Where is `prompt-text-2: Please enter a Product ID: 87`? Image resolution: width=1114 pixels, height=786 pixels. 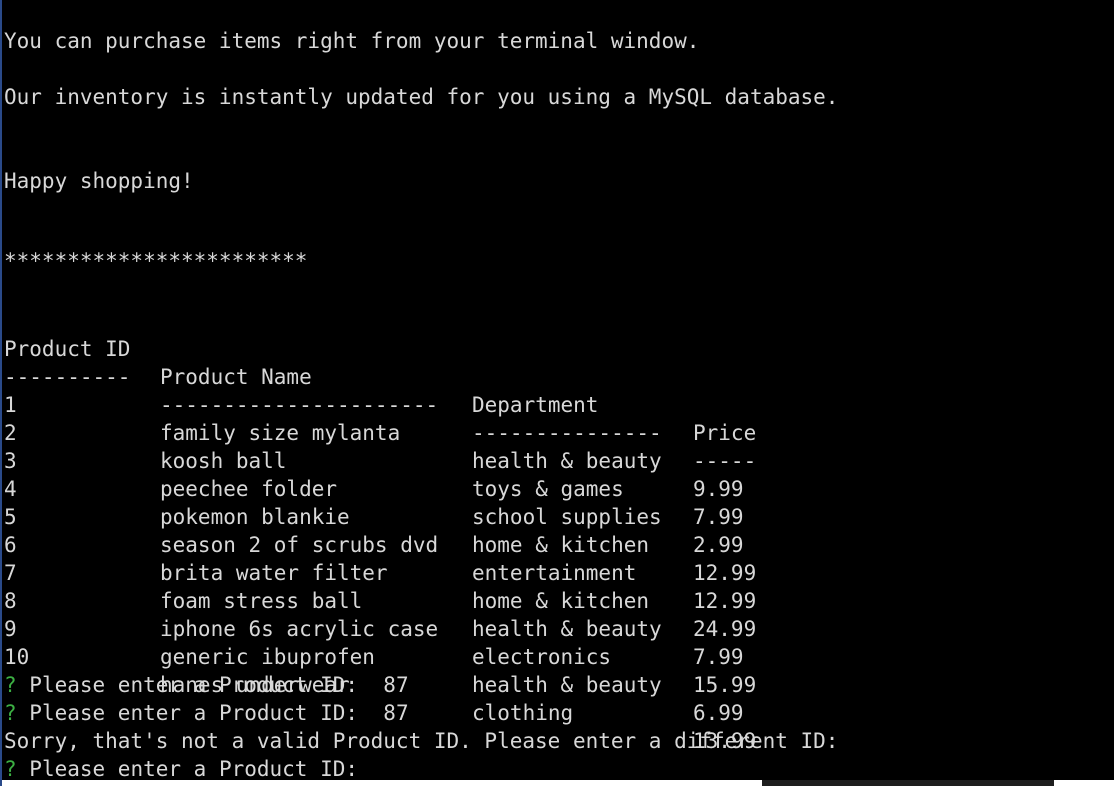 prompt-text-2: Please enter a Product ID: 87 is located at coordinates (212, 713).